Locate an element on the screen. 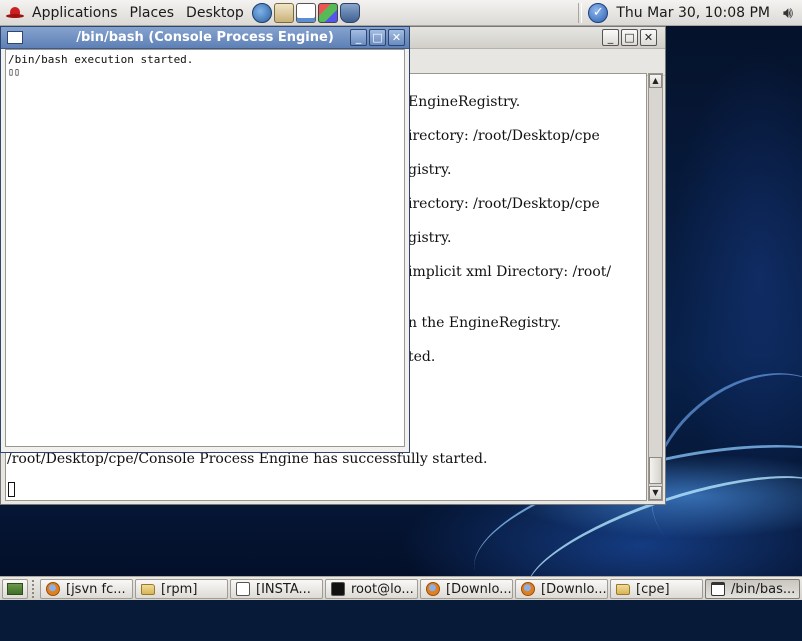  output-line: EngineRegistry. is located at coordinates (464, 102).